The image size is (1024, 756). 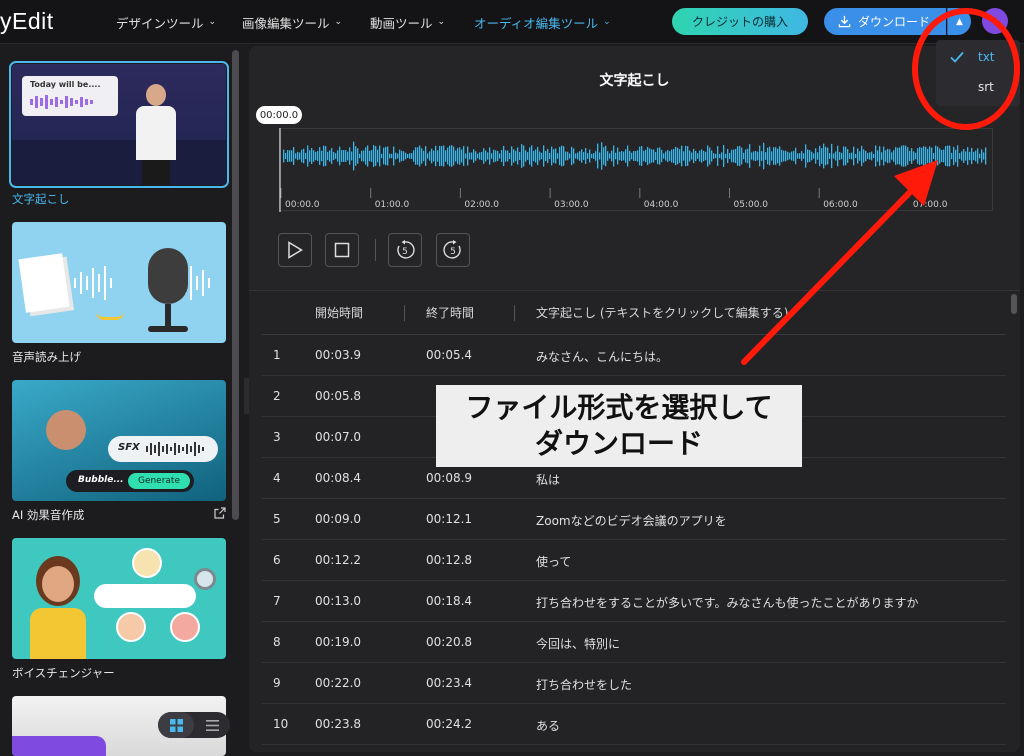 What do you see at coordinates (163, 449) in the screenshot?
I see `sfx-card: SFX` at bounding box center [163, 449].